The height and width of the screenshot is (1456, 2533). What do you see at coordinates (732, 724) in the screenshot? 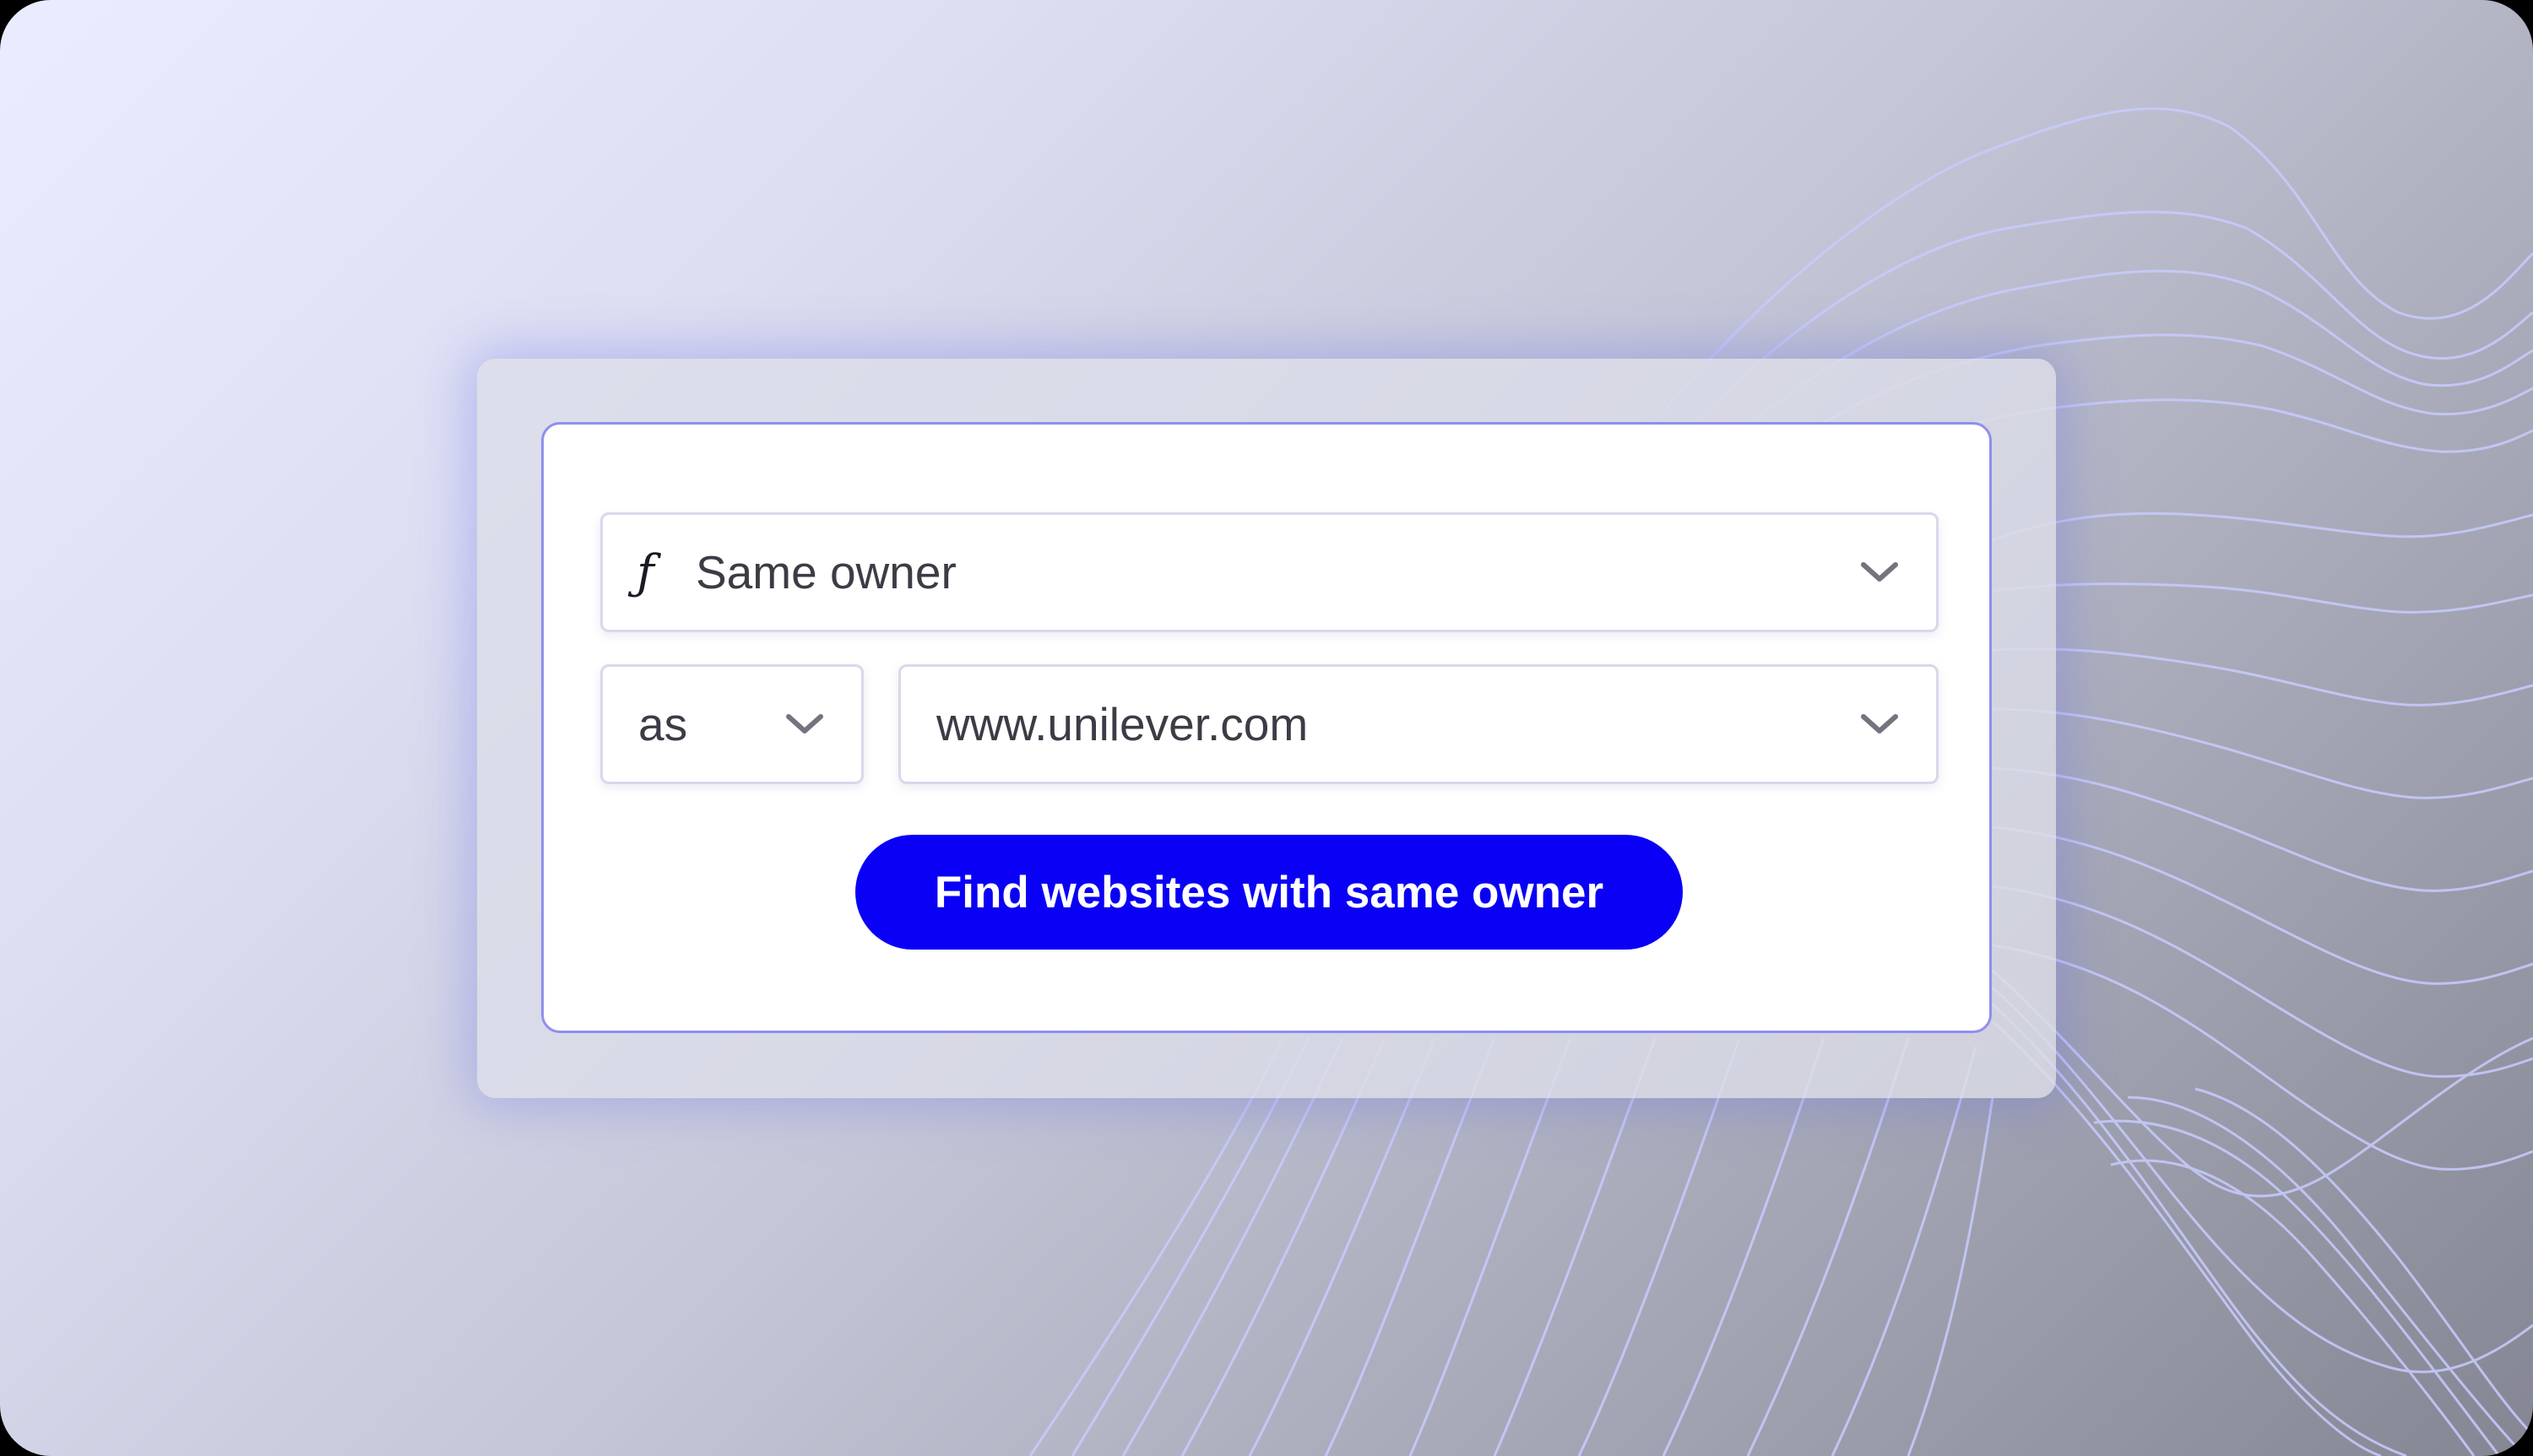
I see `relation-select: as` at bounding box center [732, 724].